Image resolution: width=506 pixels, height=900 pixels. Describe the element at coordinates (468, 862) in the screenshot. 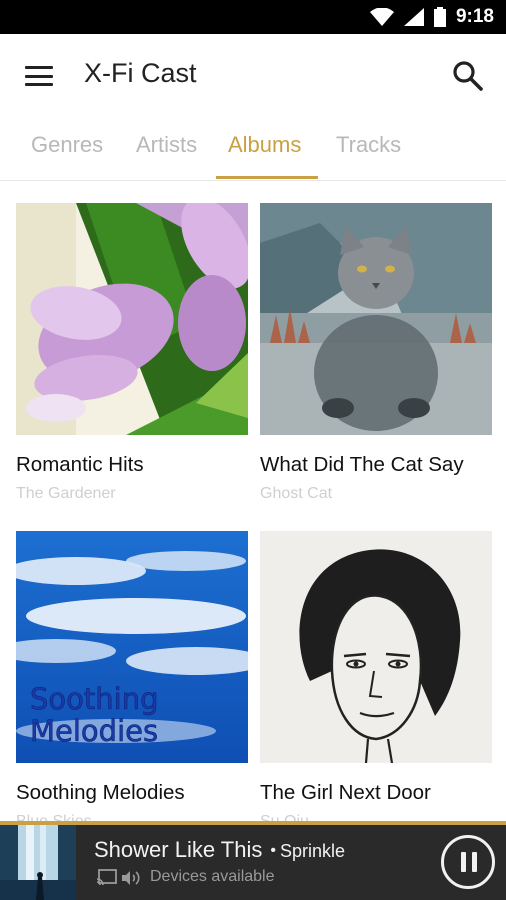

I see `pause-icon` at that location.